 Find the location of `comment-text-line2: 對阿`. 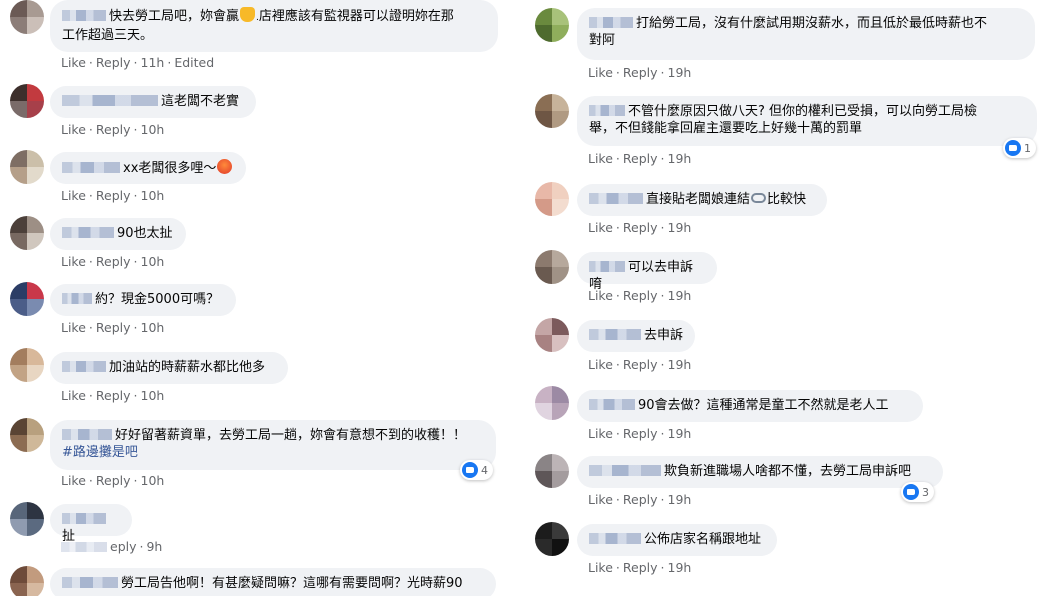

comment-text-line2: 對阿 is located at coordinates (602, 40).